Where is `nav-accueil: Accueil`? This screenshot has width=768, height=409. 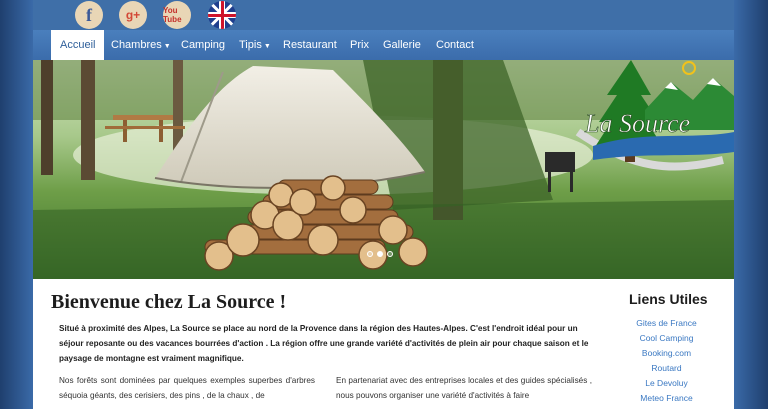
nav-accueil: Accueil is located at coordinates (78, 45).